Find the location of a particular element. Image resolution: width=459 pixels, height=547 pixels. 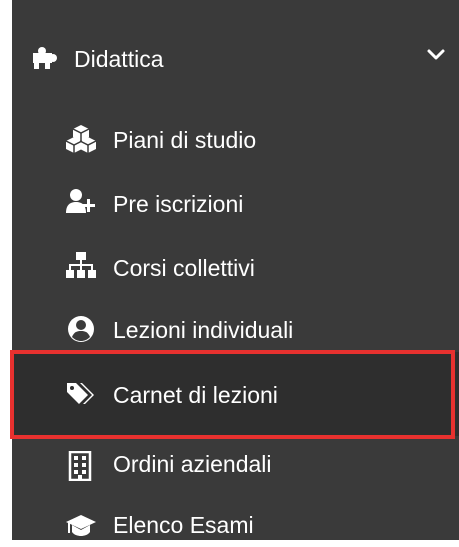

menu-item-ordini-aziendali: Ordini aziendali is located at coordinates (235, 467).